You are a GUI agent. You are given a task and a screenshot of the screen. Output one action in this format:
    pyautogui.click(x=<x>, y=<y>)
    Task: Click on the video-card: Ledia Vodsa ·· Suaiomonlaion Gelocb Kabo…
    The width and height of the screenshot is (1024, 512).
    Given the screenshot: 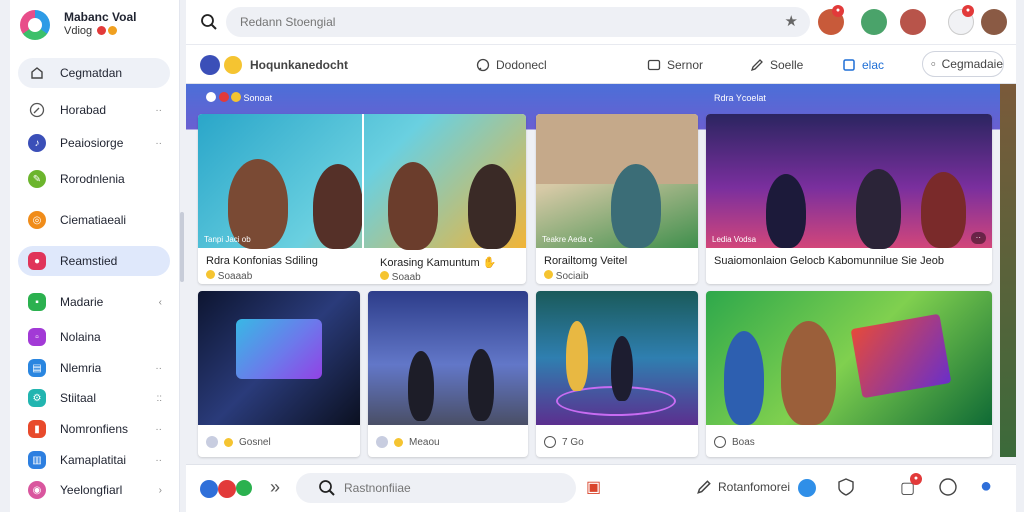 What is the action you would take?
    pyautogui.click(x=849, y=199)
    